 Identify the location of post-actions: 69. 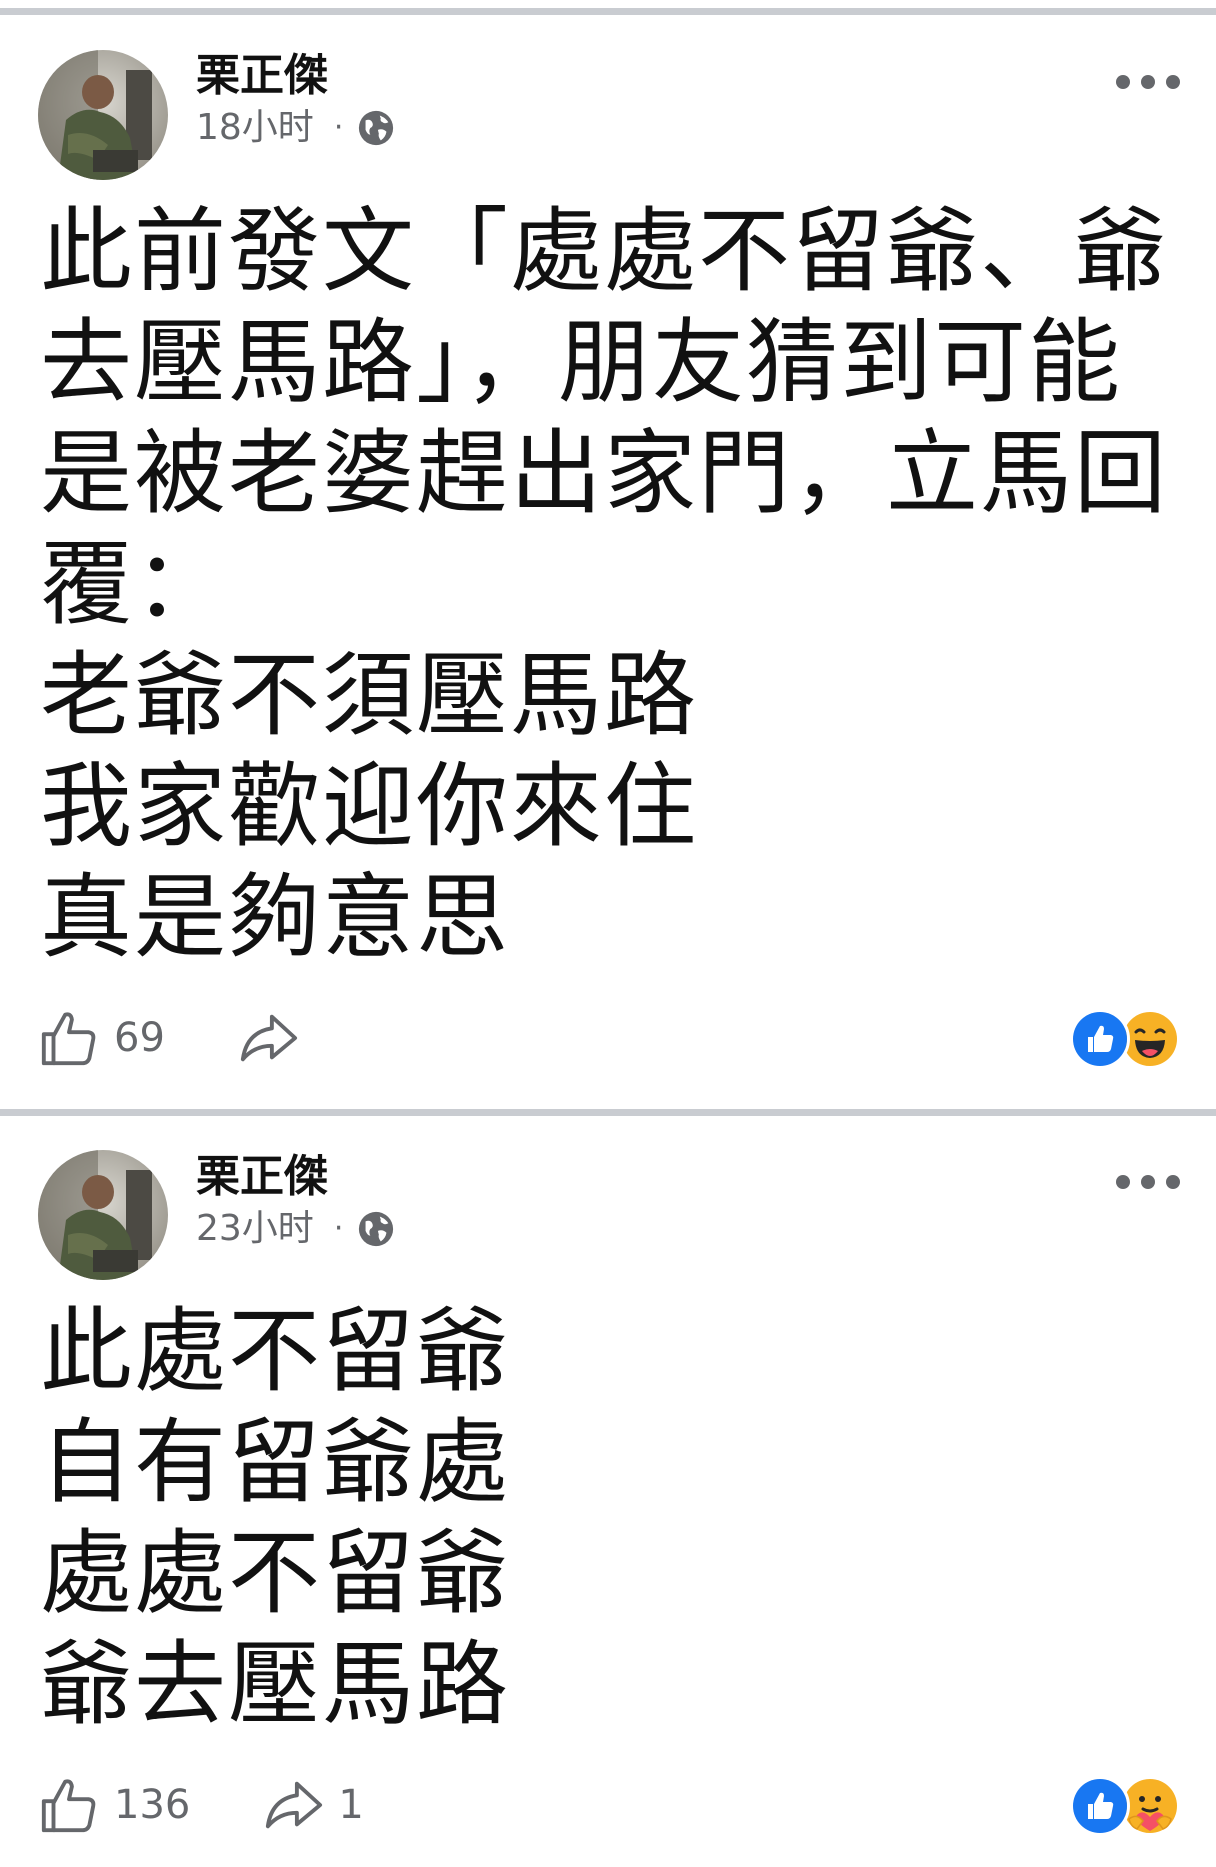
(175, 1038).